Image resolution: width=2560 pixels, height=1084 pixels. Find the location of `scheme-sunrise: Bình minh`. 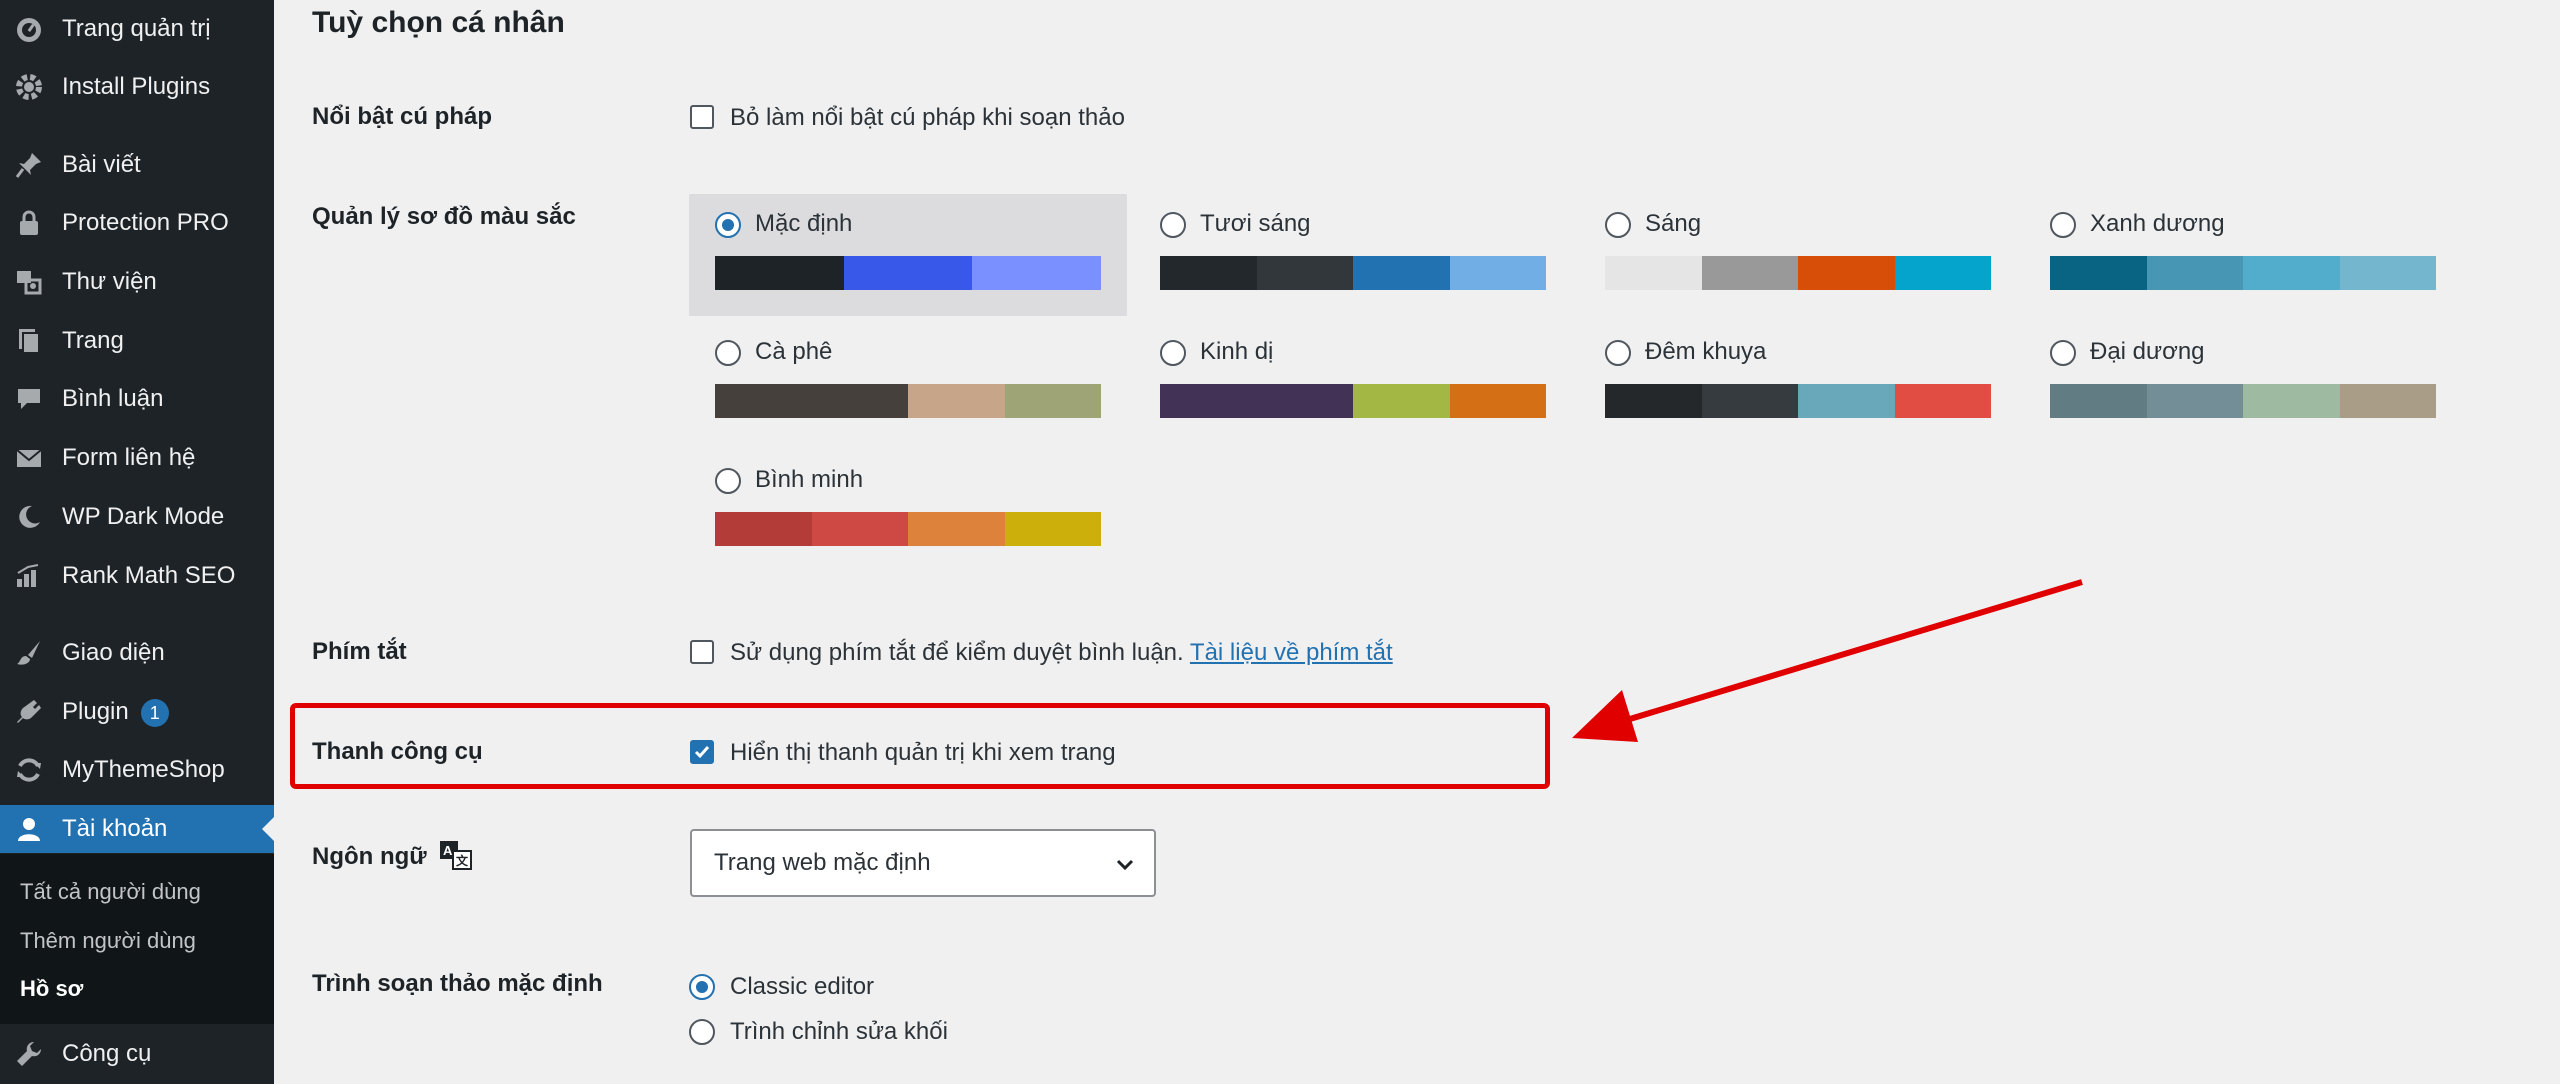

scheme-sunrise: Bình minh is located at coordinates (908, 511).